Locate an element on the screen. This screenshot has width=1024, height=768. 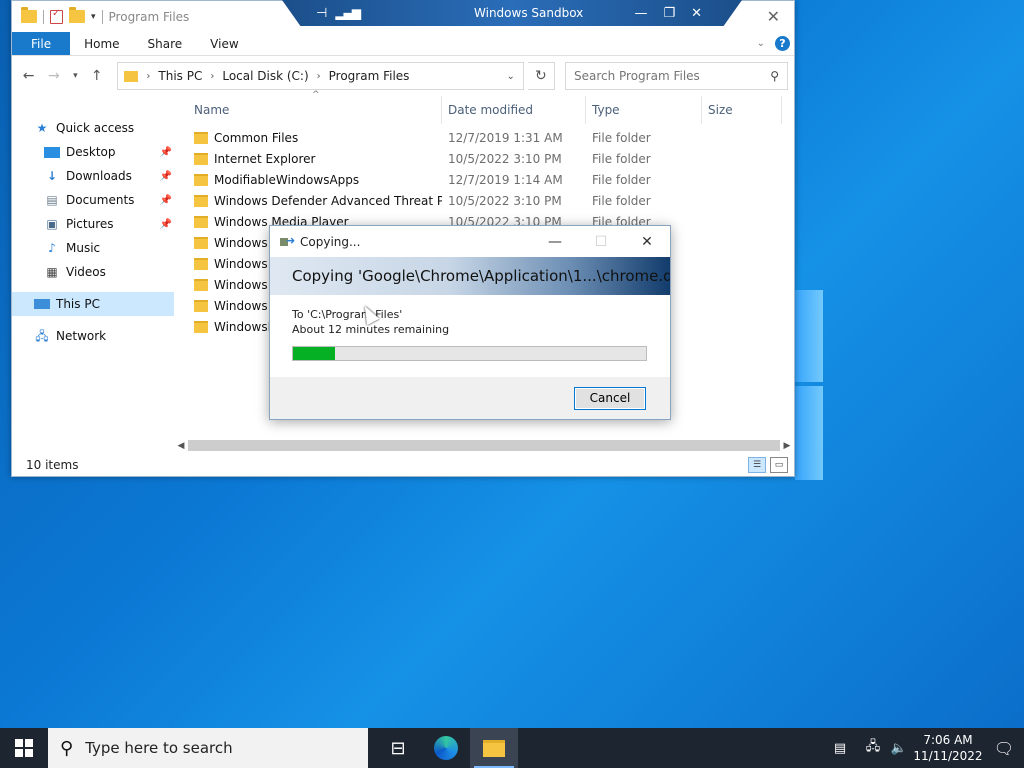
scroll-left-icon: ◀ is located at coordinates (181, 446).